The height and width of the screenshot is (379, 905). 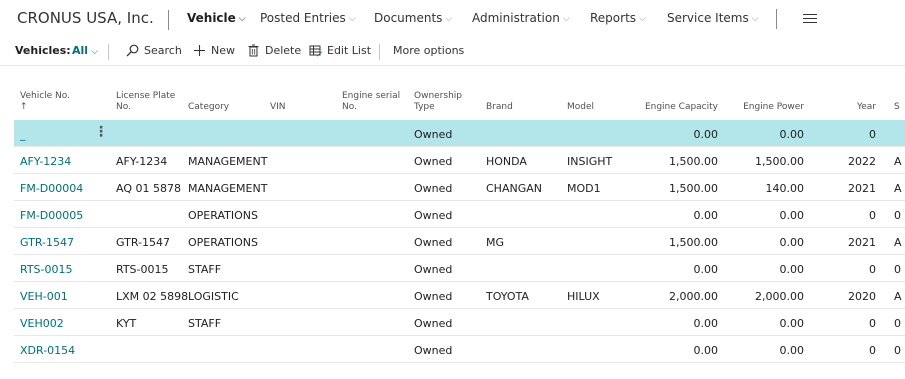 I want to click on cell-model: HILUX, so click(x=583, y=296).